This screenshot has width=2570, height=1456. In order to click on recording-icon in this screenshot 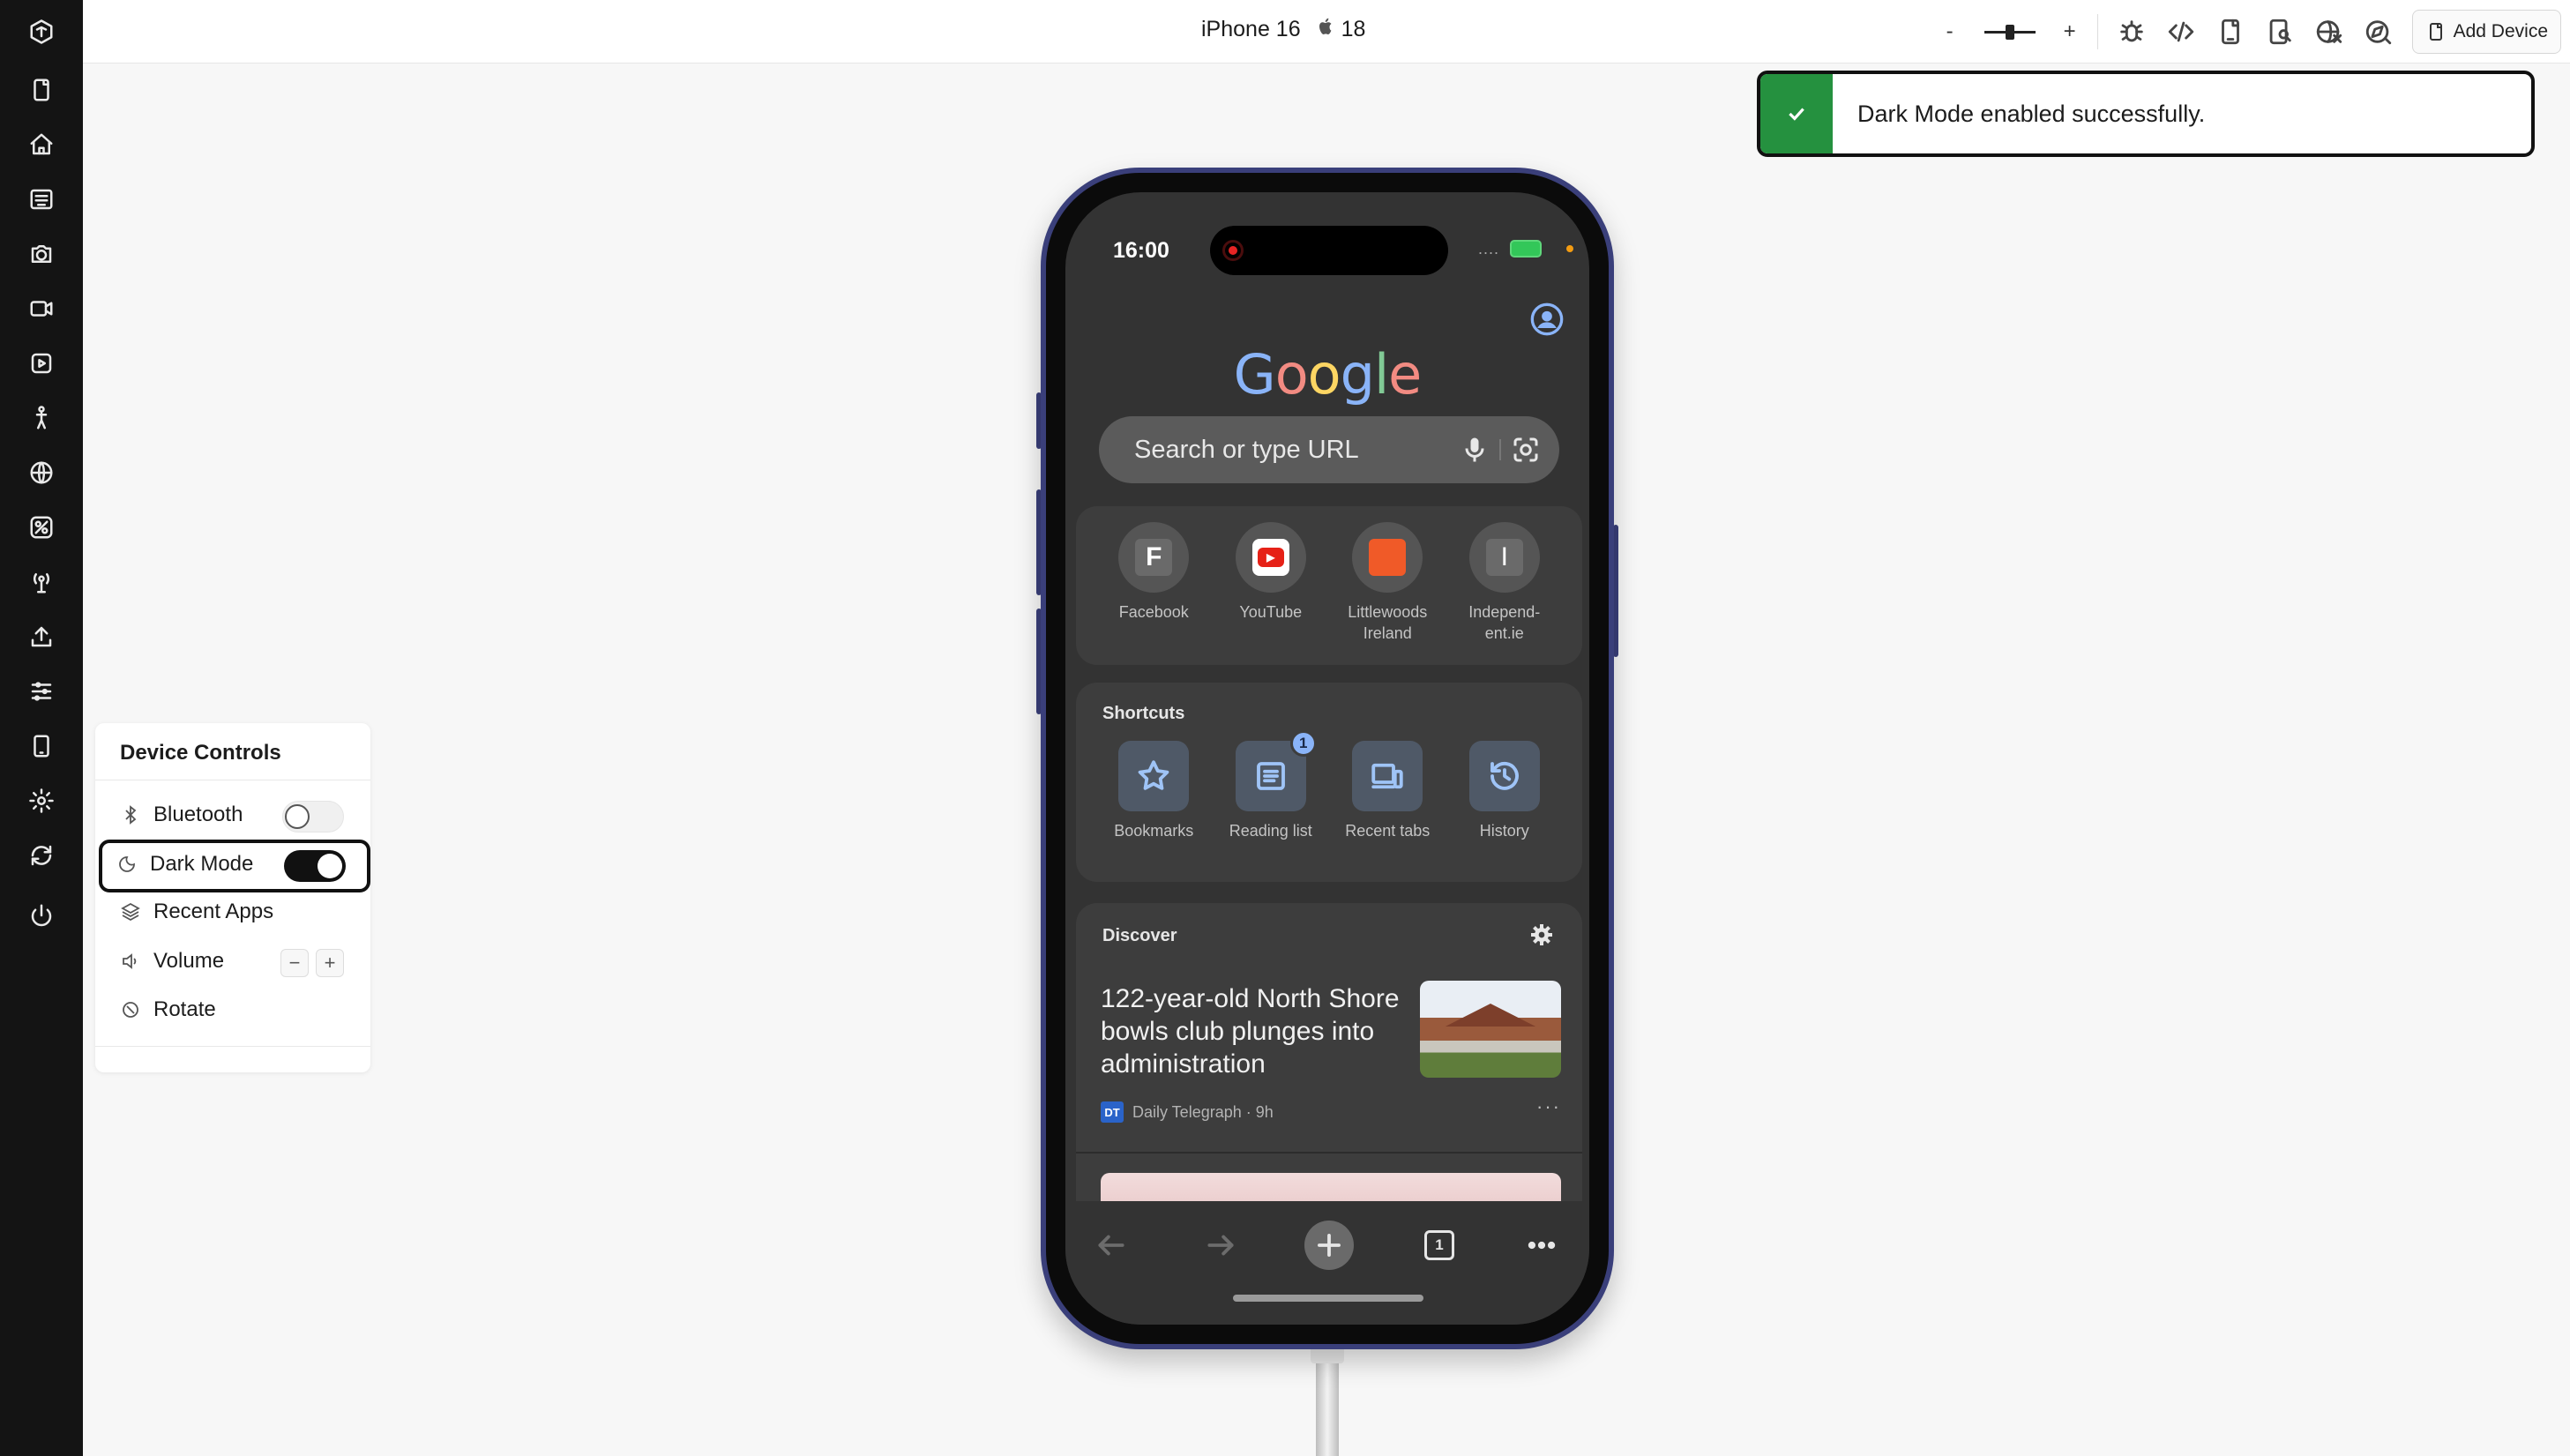, I will do `click(1233, 250)`.